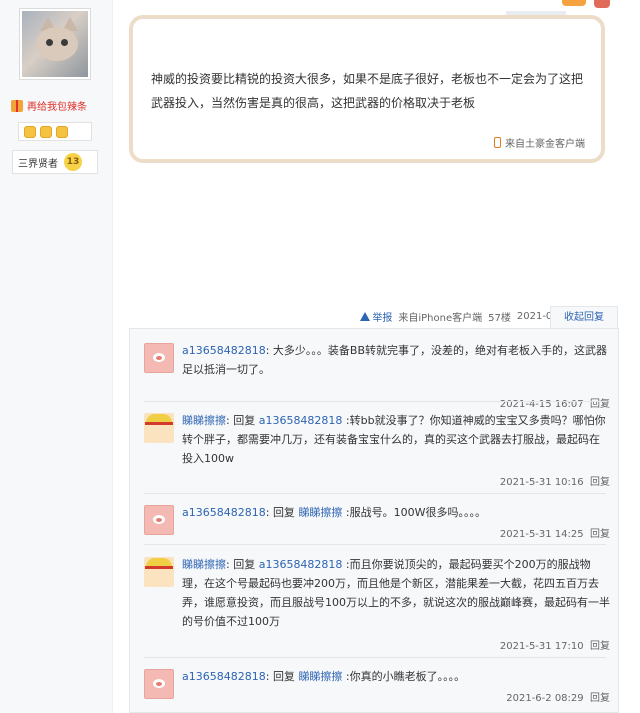 The width and height of the screenshot is (640, 713). I want to click on post-source: 来自土豪金客户端, so click(539, 142).